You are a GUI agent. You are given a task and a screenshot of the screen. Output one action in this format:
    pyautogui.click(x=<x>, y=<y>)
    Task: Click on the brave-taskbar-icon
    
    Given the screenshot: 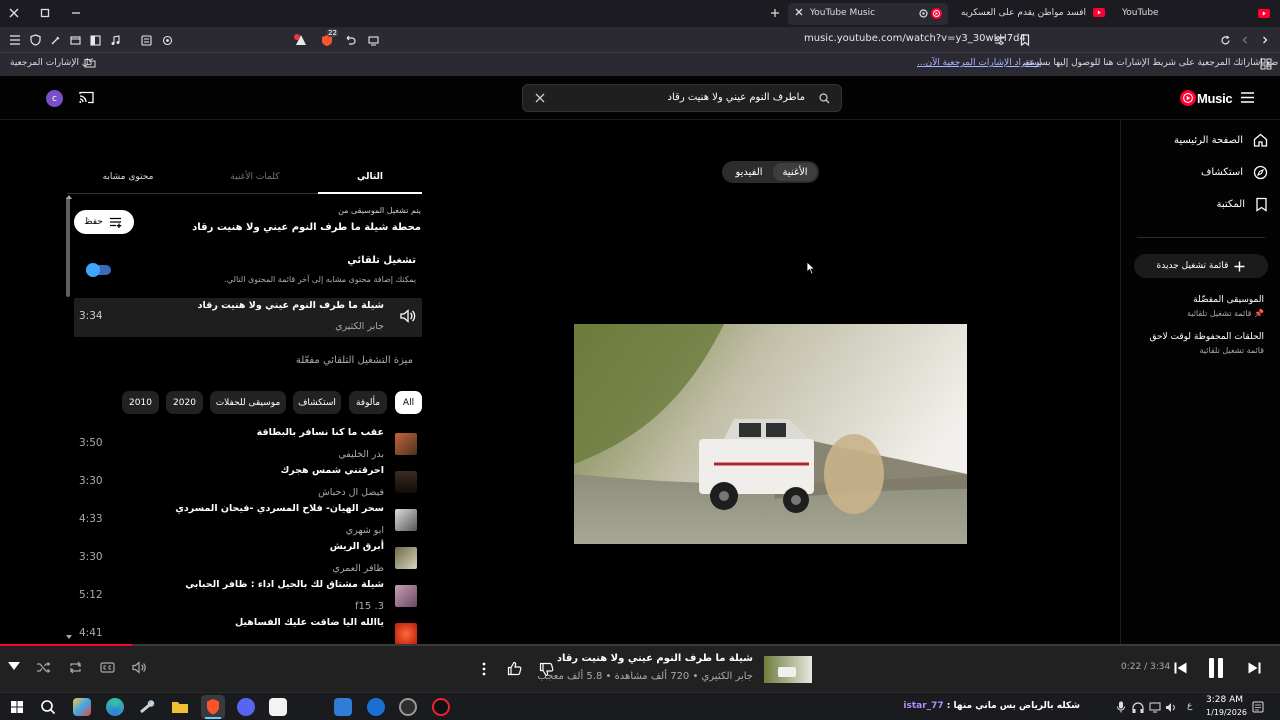 What is the action you would take?
    pyautogui.click(x=213, y=707)
    